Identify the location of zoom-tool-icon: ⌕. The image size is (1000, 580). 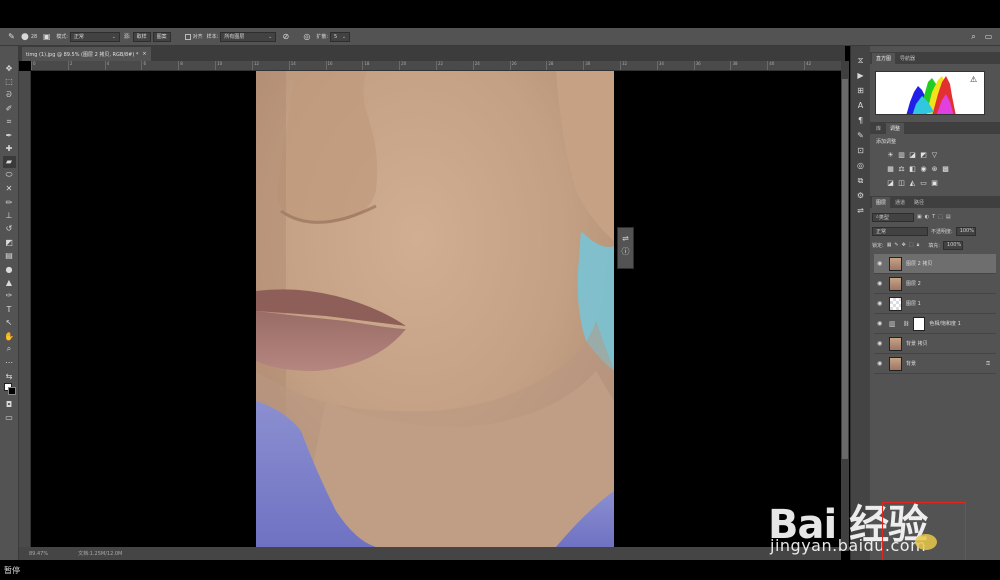
(9, 349).